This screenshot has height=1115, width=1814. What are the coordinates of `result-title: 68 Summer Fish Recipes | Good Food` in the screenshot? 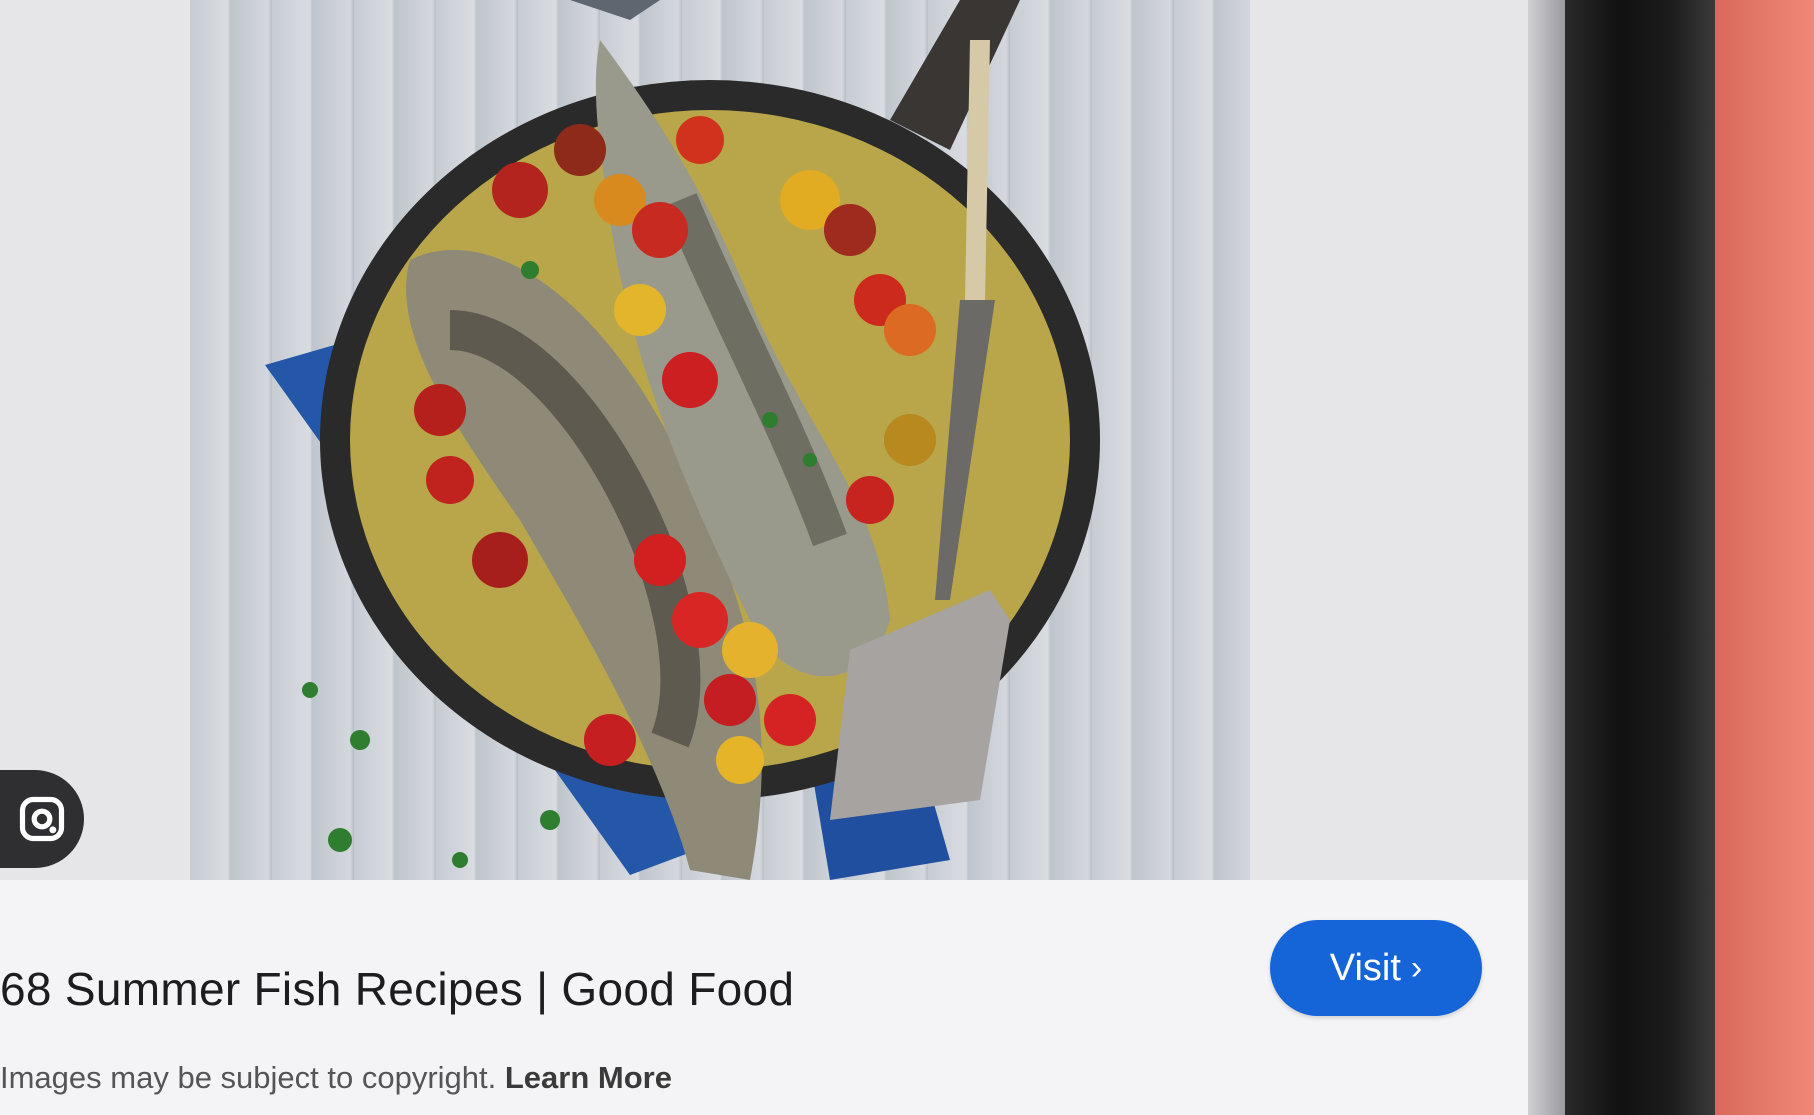 It's located at (397, 989).